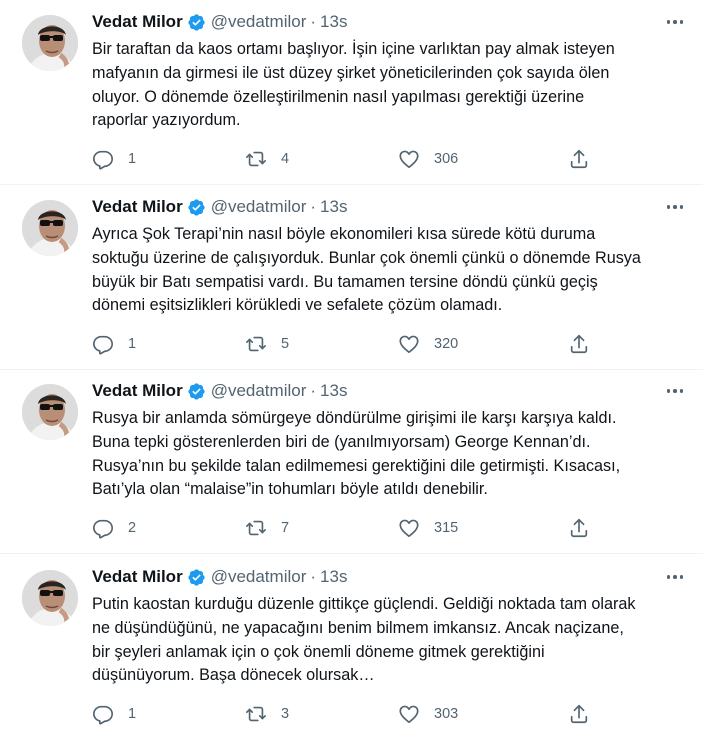 This screenshot has width=703, height=733. Describe the element at coordinates (446, 714) in the screenshot. I see `like-count: 303` at that location.